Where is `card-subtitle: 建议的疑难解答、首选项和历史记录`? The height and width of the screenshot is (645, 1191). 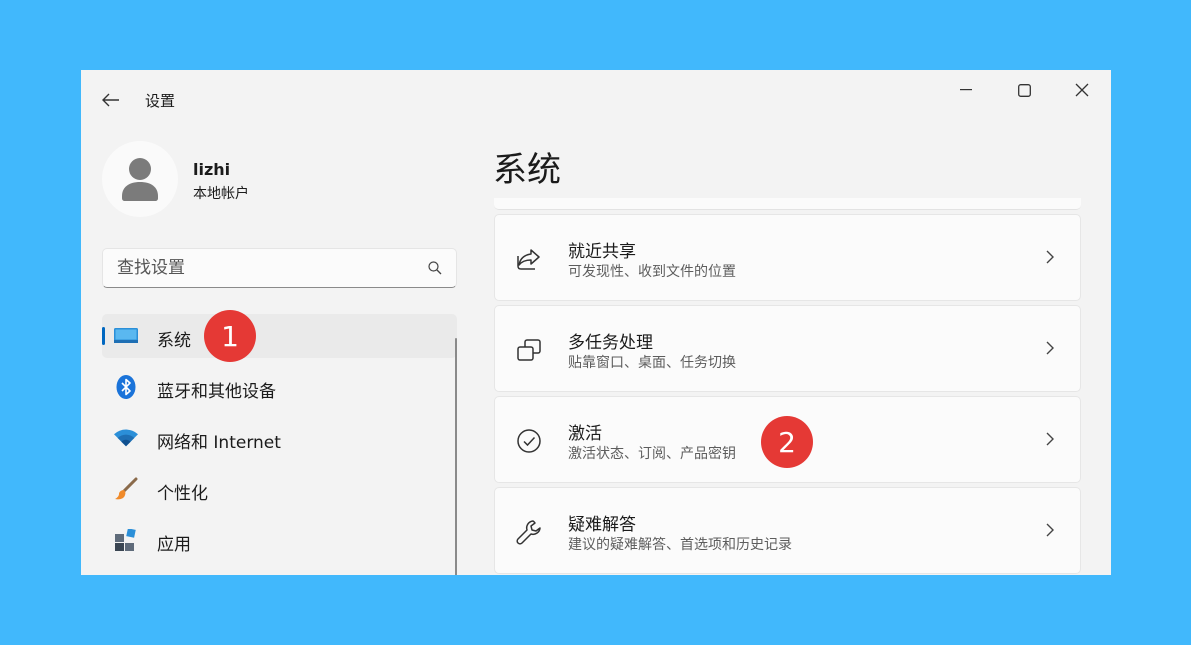
card-subtitle: 建议的疑难解答、首选项和历史记录 is located at coordinates (680, 545).